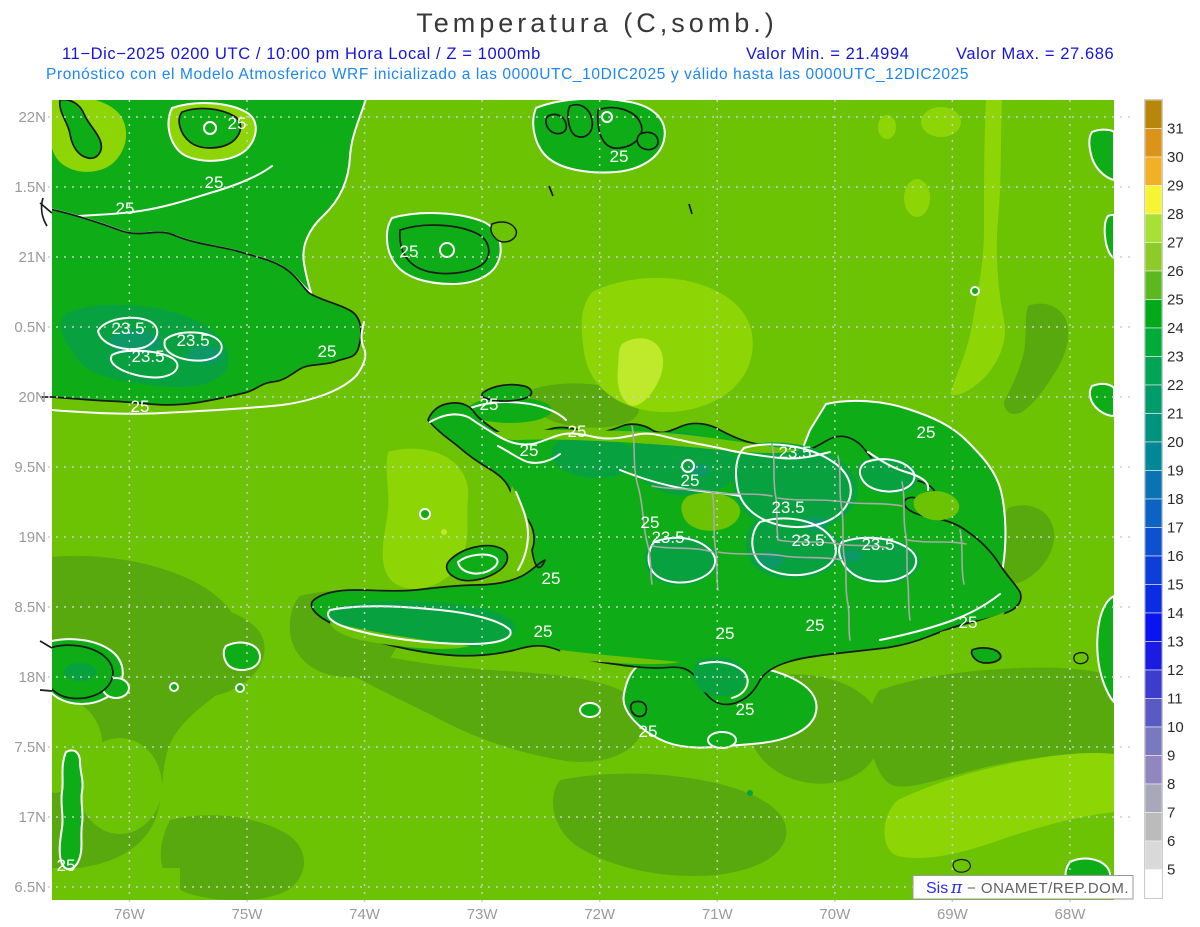 The height and width of the screenshot is (927, 1200). What do you see at coordinates (1175, 727) in the screenshot?
I see `colorbar-label: 10` at bounding box center [1175, 727].